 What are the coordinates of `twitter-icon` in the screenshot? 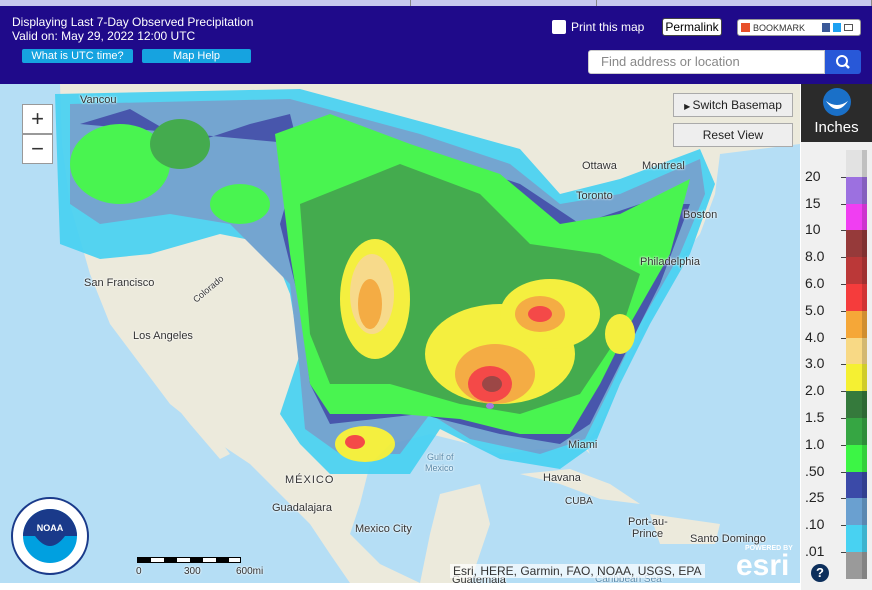 It's located at (837, 27).